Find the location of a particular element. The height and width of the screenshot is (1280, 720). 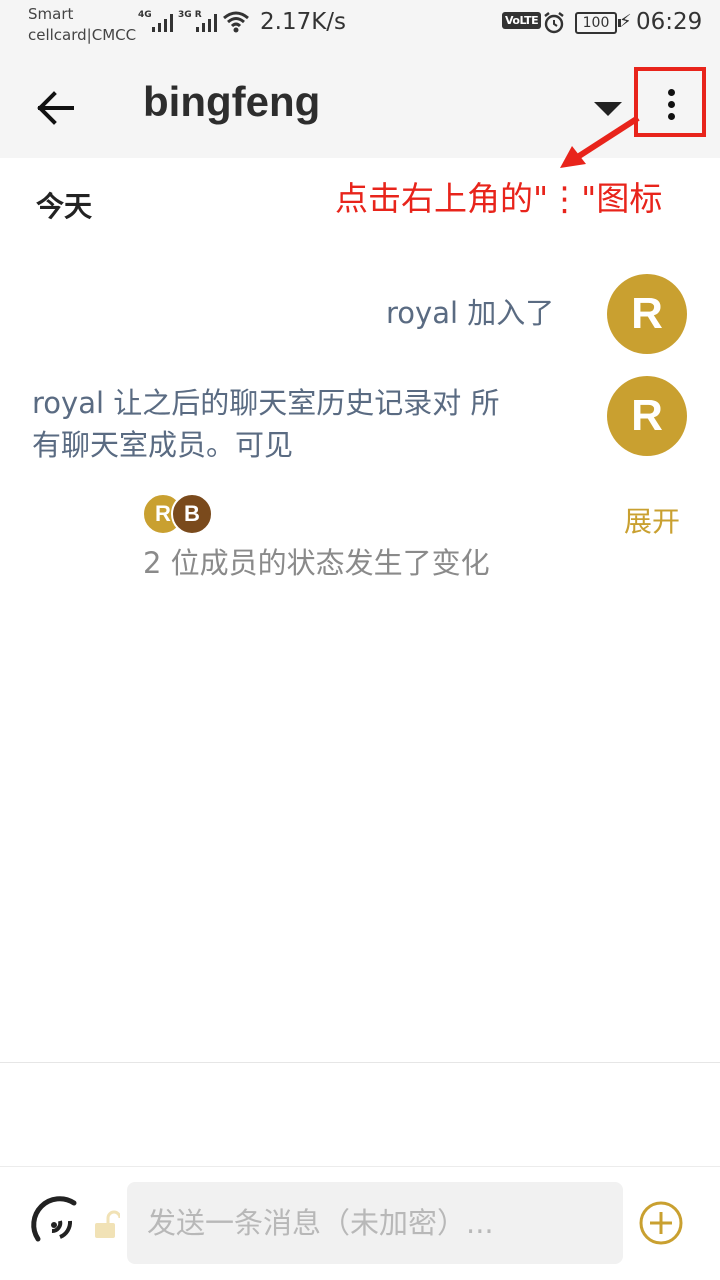

network-type-1: 4G is located at coordinates (145, 15).